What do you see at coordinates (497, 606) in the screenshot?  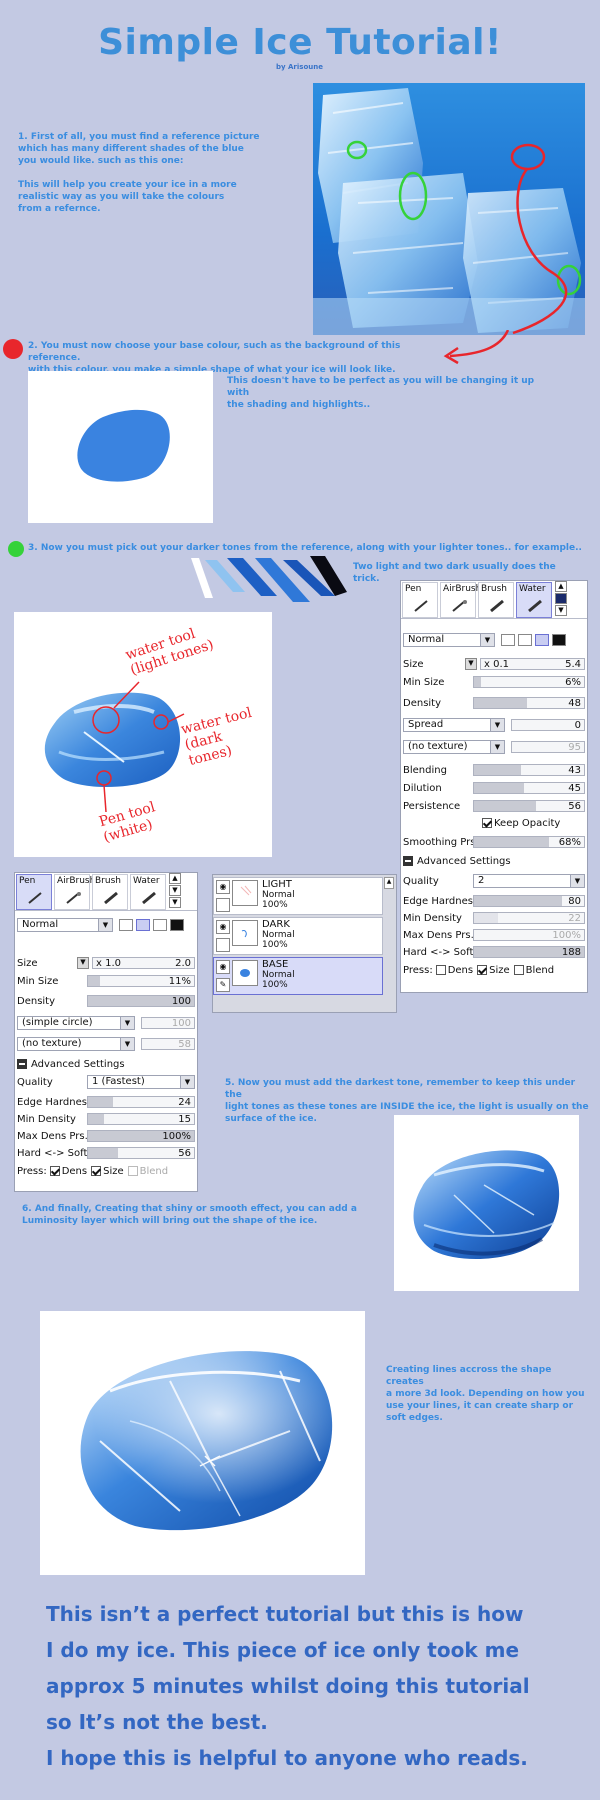 I see `brush-icon` at bounding box center [497, 606].